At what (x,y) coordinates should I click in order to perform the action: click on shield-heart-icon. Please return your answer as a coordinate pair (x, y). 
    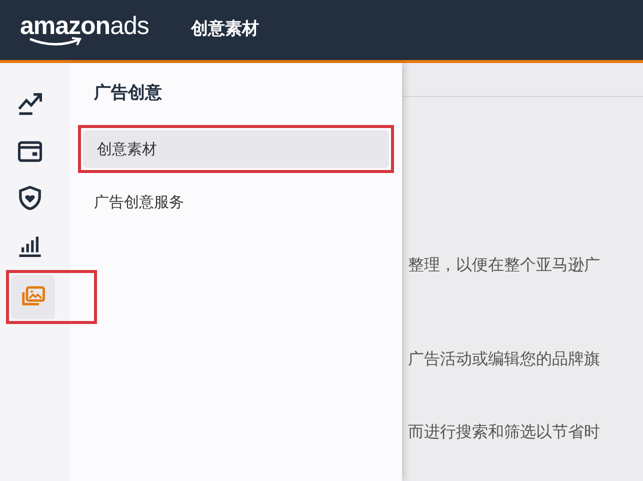
    Looking at the image, I should click on (30, 198).